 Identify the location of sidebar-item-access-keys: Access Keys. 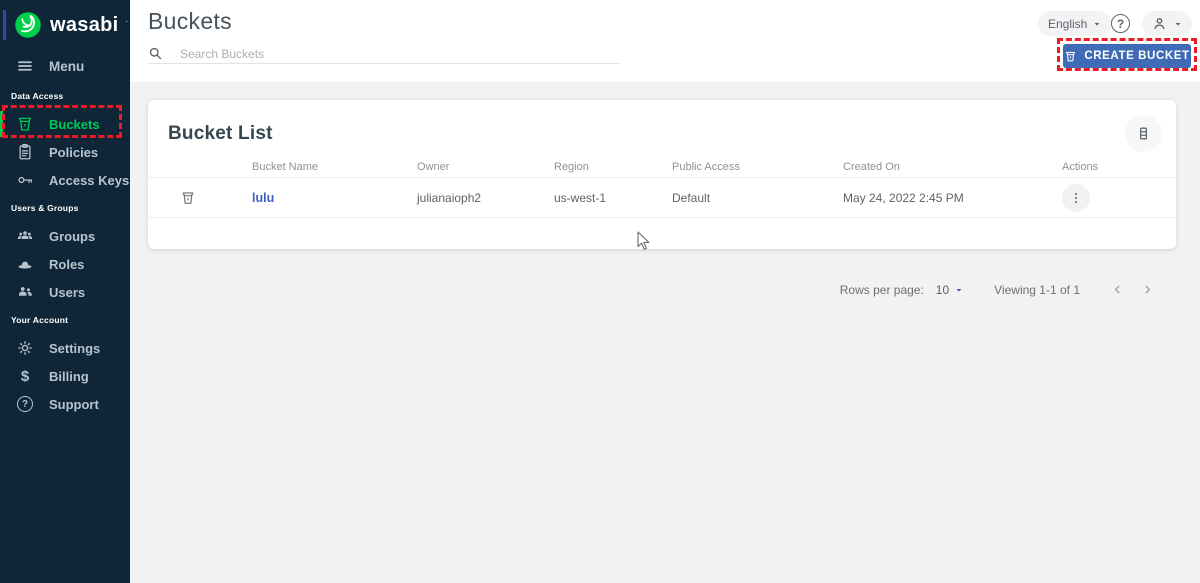
(65, 180).